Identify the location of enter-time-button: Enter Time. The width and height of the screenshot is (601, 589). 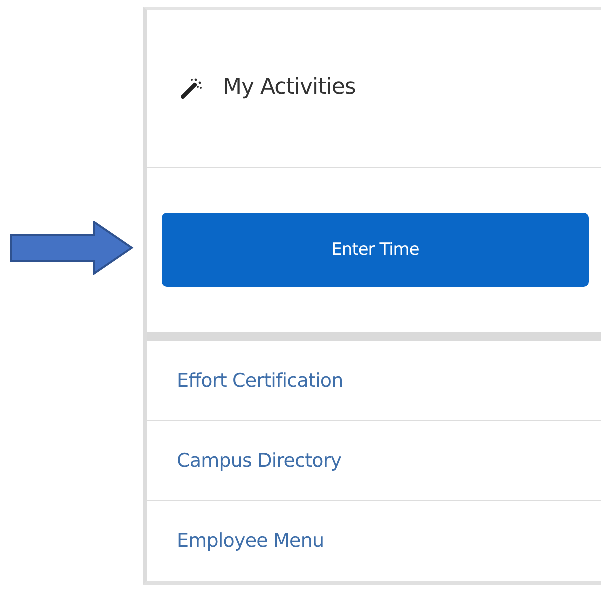
(375, 250).